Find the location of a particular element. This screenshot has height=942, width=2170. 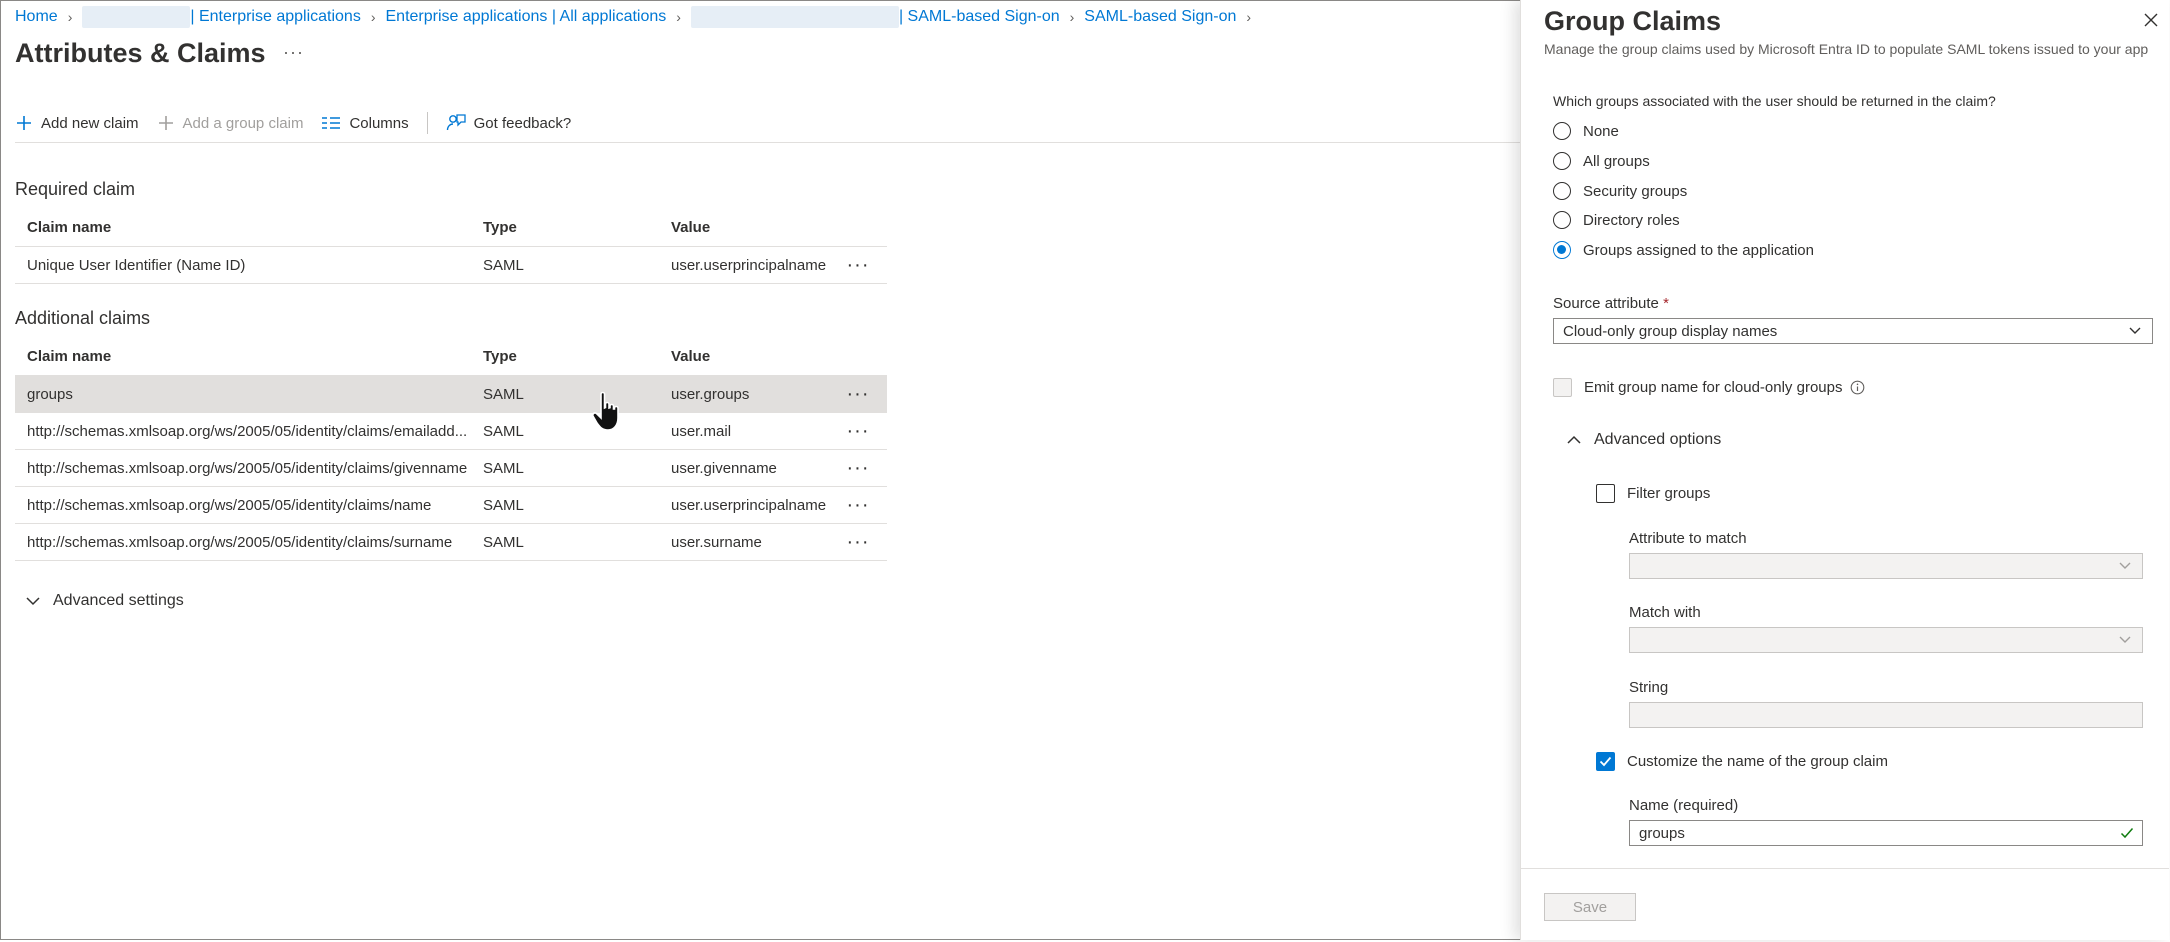

emit-group-name-checkbox: Emit group name for cloud-only groups is located at coordinates (1709, 387).